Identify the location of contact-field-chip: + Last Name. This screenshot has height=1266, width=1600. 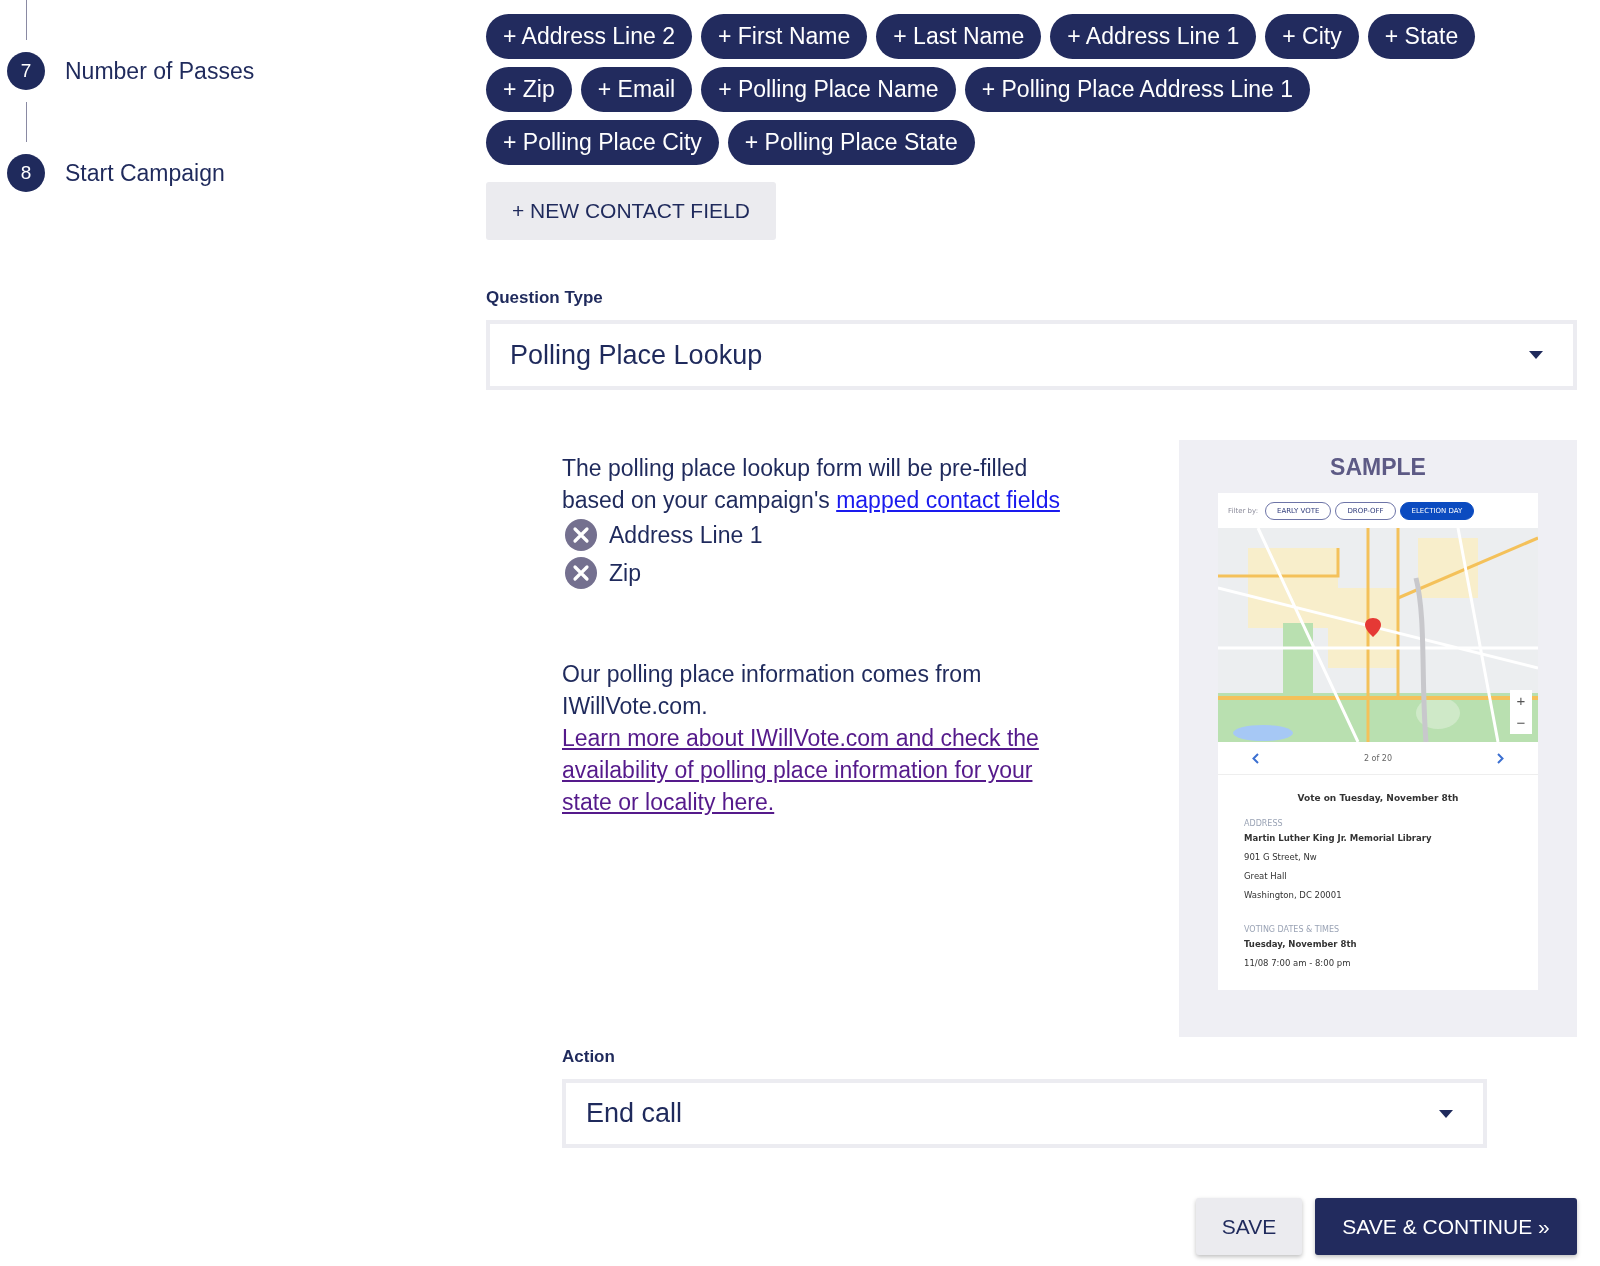
(959, 36).